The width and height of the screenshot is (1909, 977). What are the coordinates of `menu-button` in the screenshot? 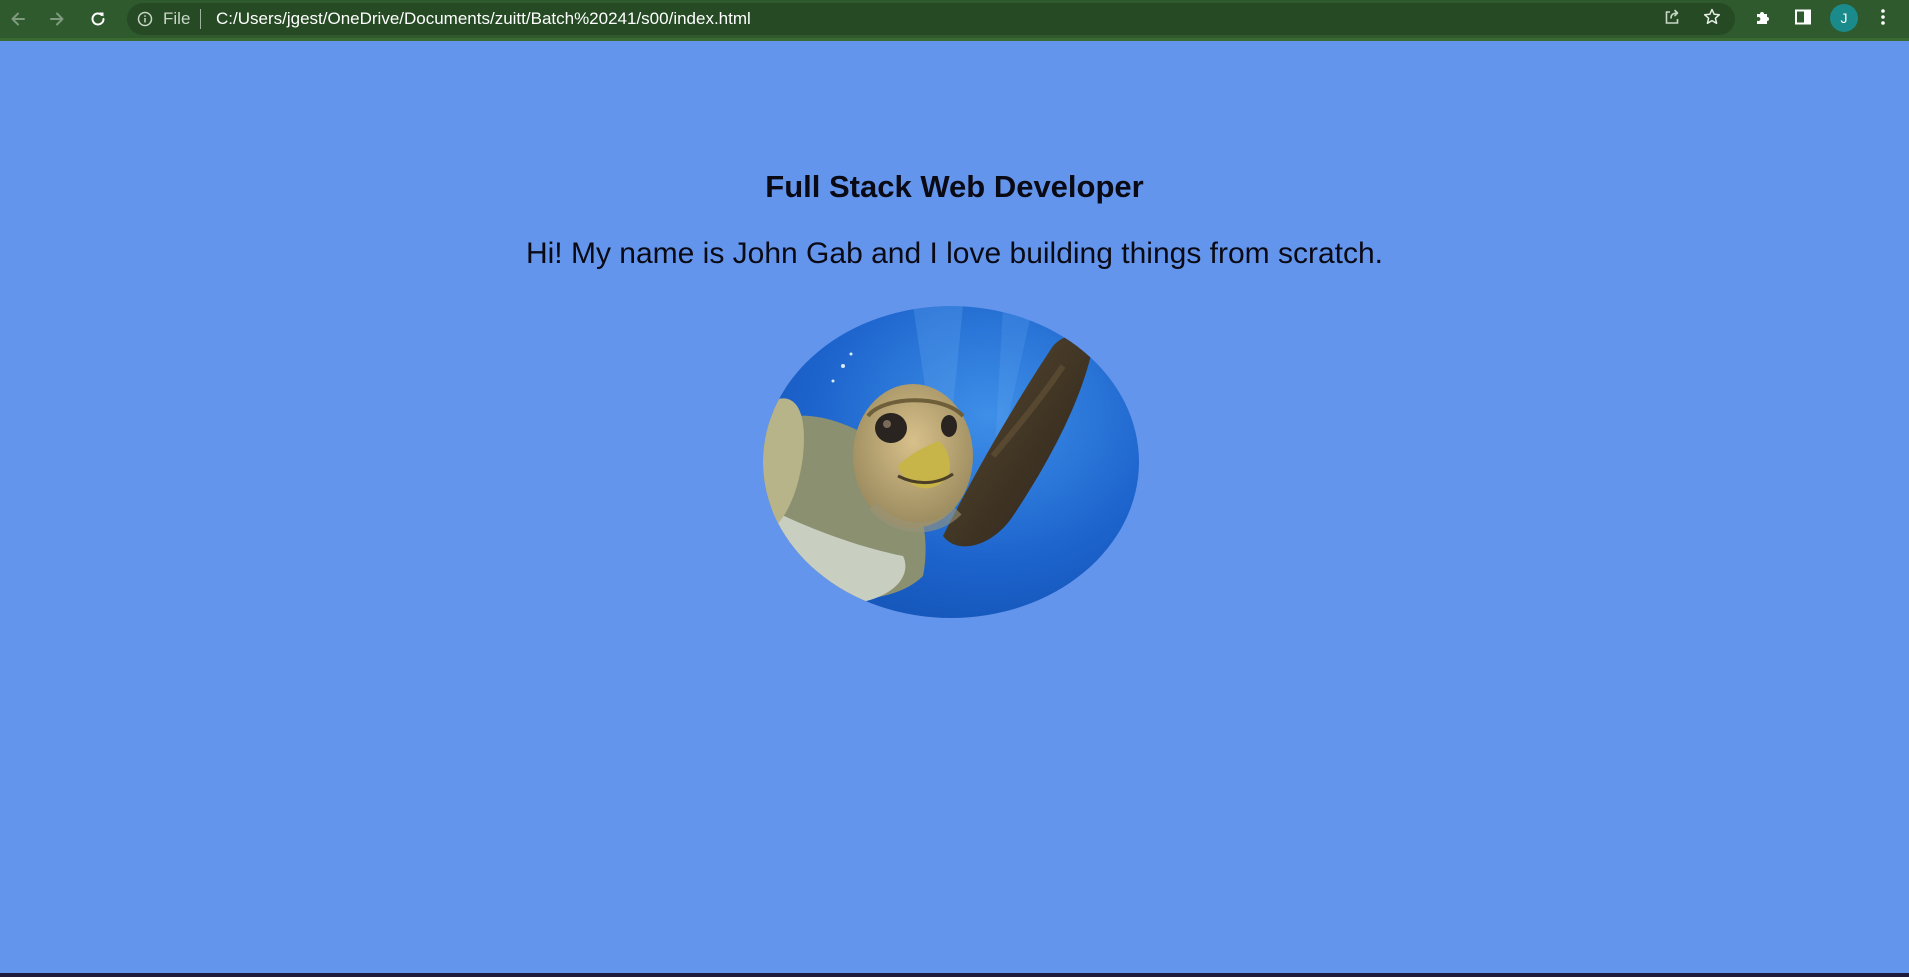 It's located at (1883, 19).